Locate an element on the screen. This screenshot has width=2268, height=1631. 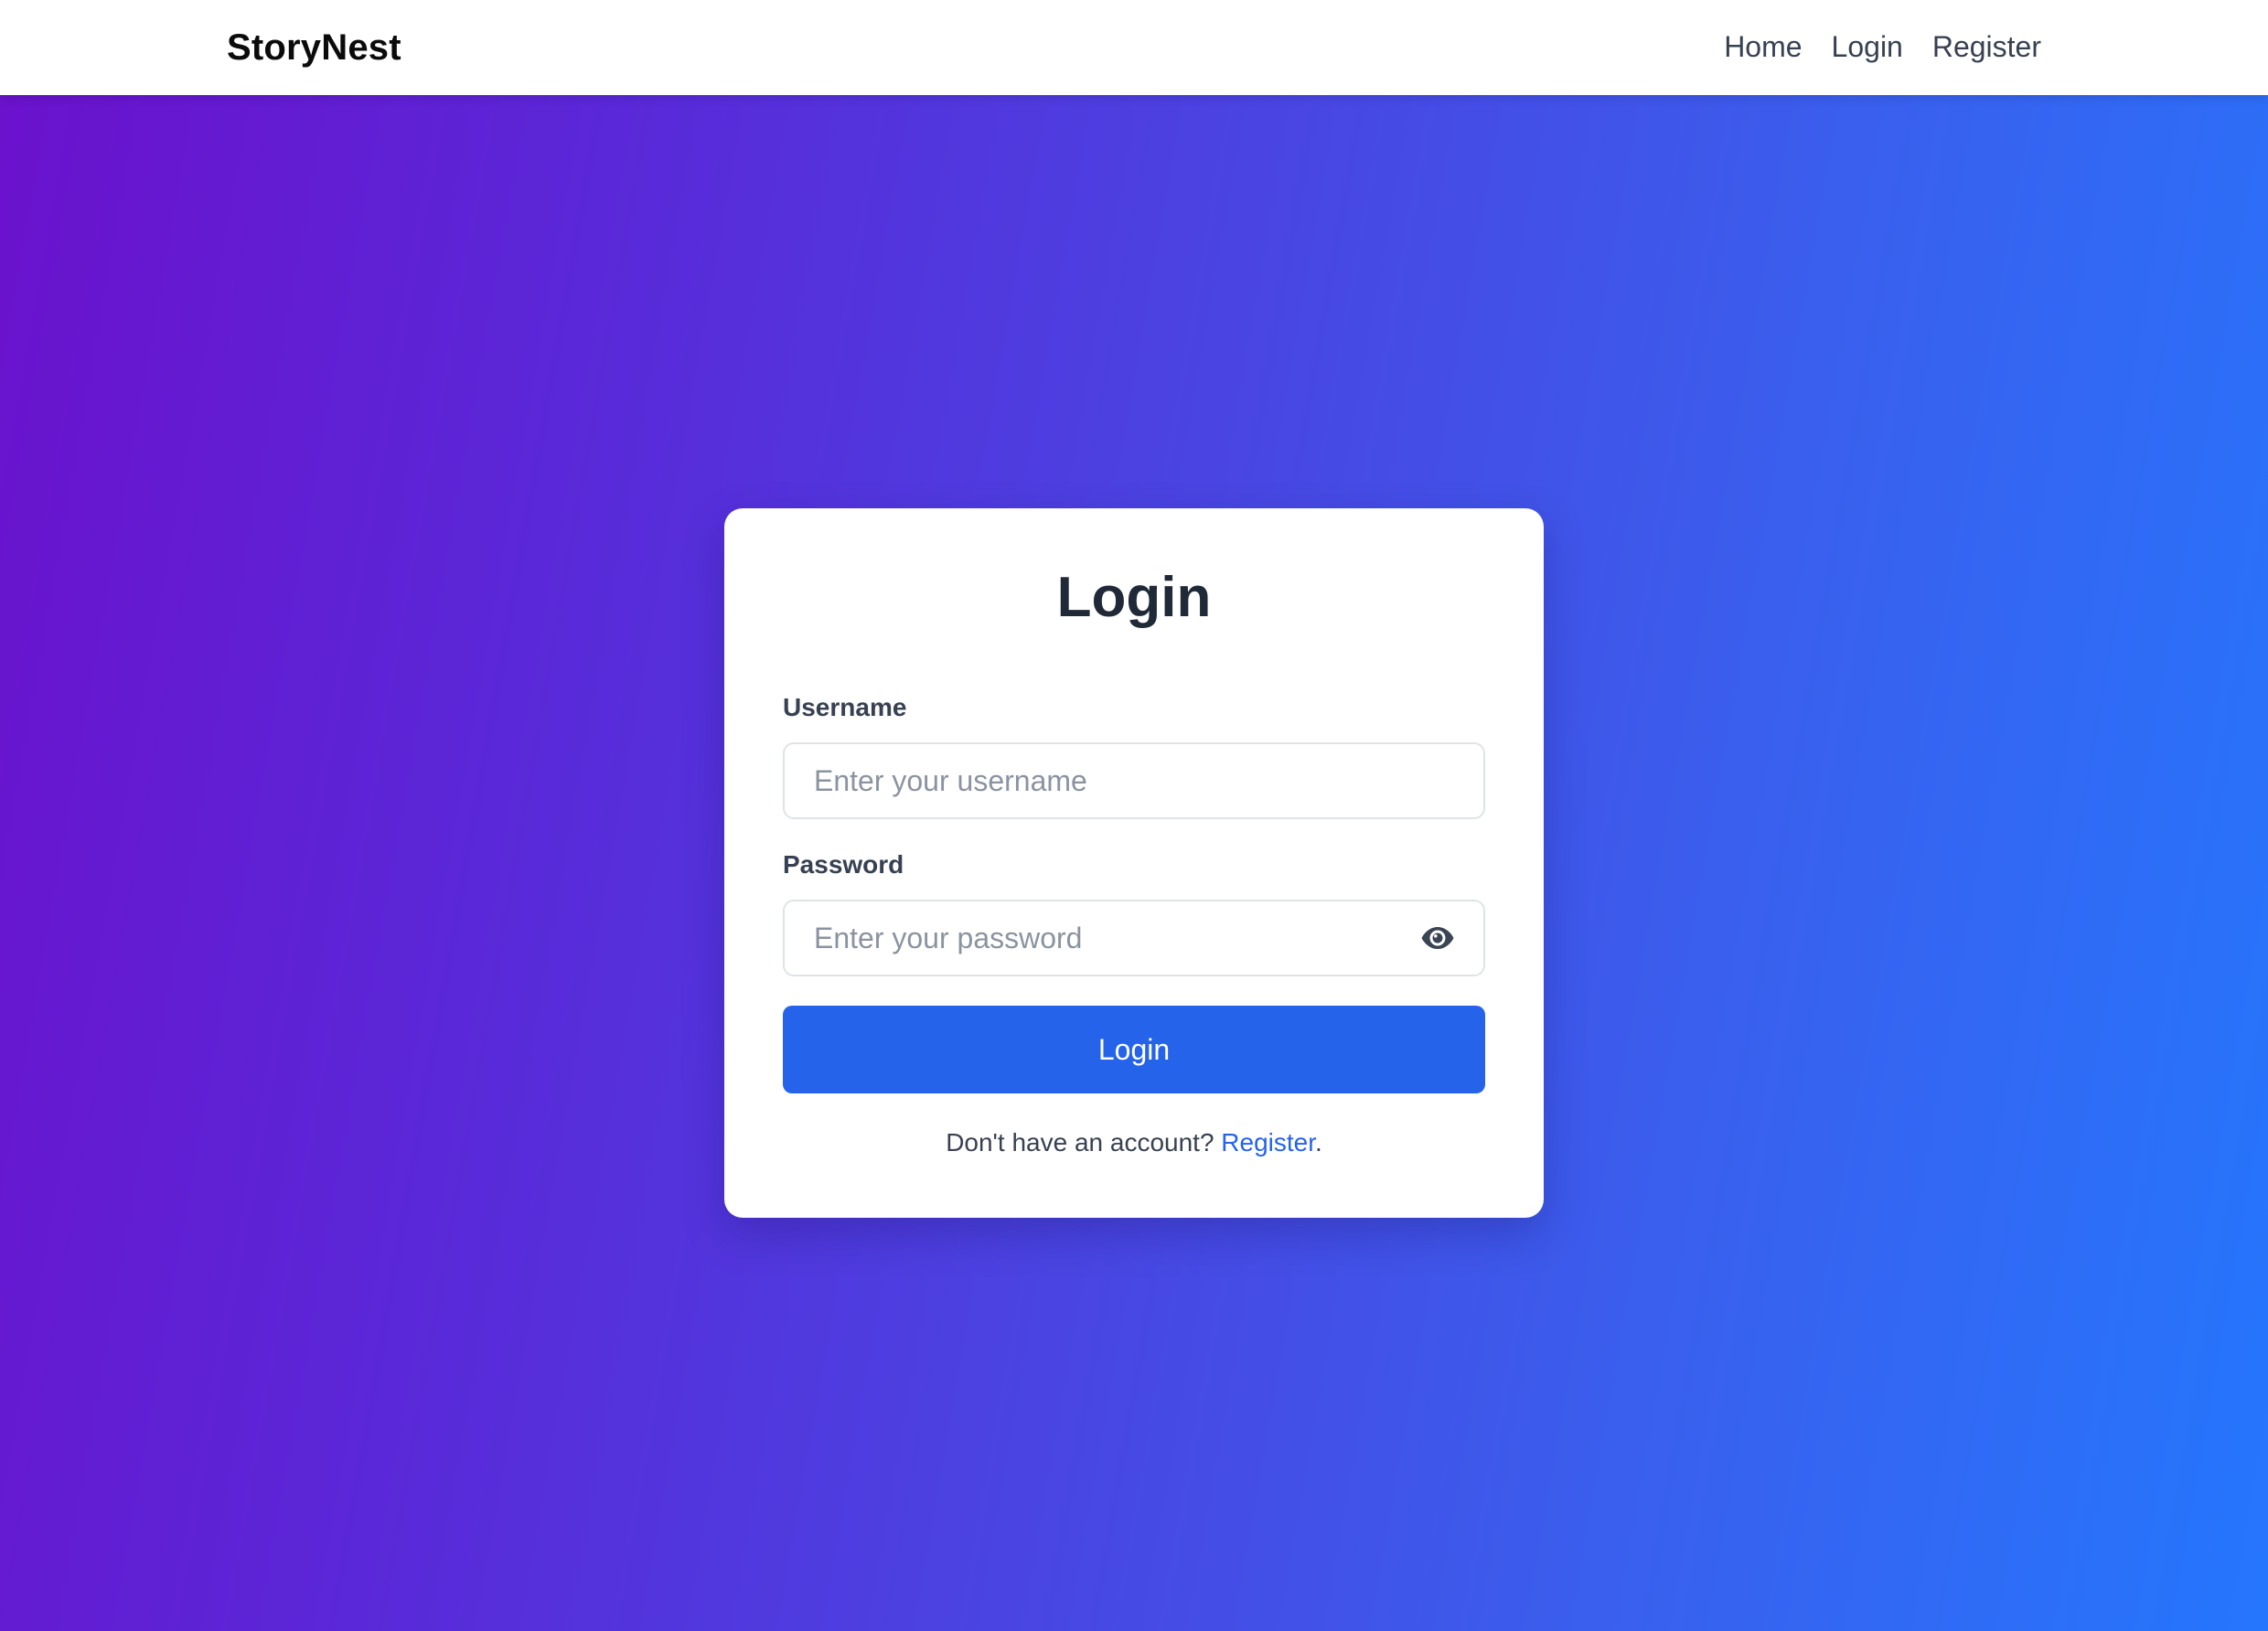
register-link: Register is located at coordinates (1268, 1142).